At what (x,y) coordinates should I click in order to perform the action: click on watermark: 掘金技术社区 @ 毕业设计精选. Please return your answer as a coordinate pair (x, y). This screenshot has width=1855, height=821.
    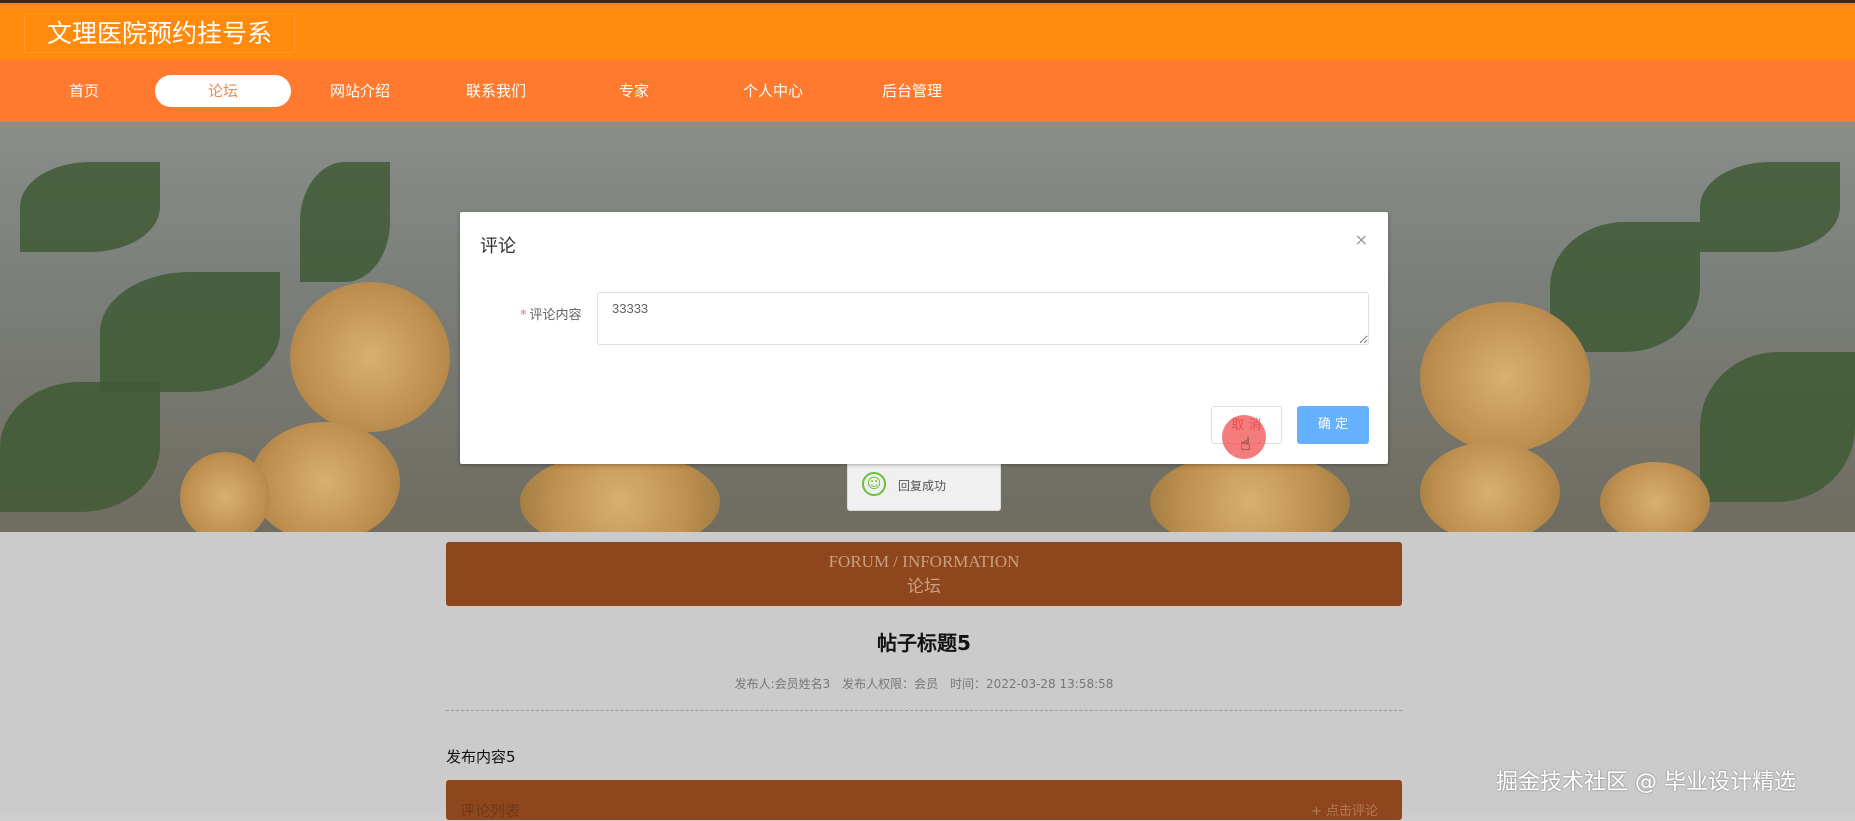
    Looking at the image, I should click on (1646, 782).